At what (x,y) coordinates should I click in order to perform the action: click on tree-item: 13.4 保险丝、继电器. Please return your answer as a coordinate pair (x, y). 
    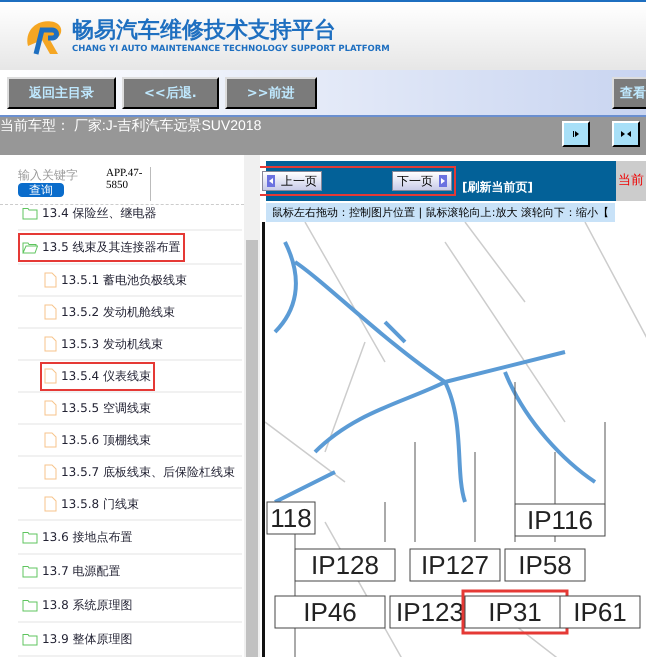
    Looking at the image, I should click on (130, 218).